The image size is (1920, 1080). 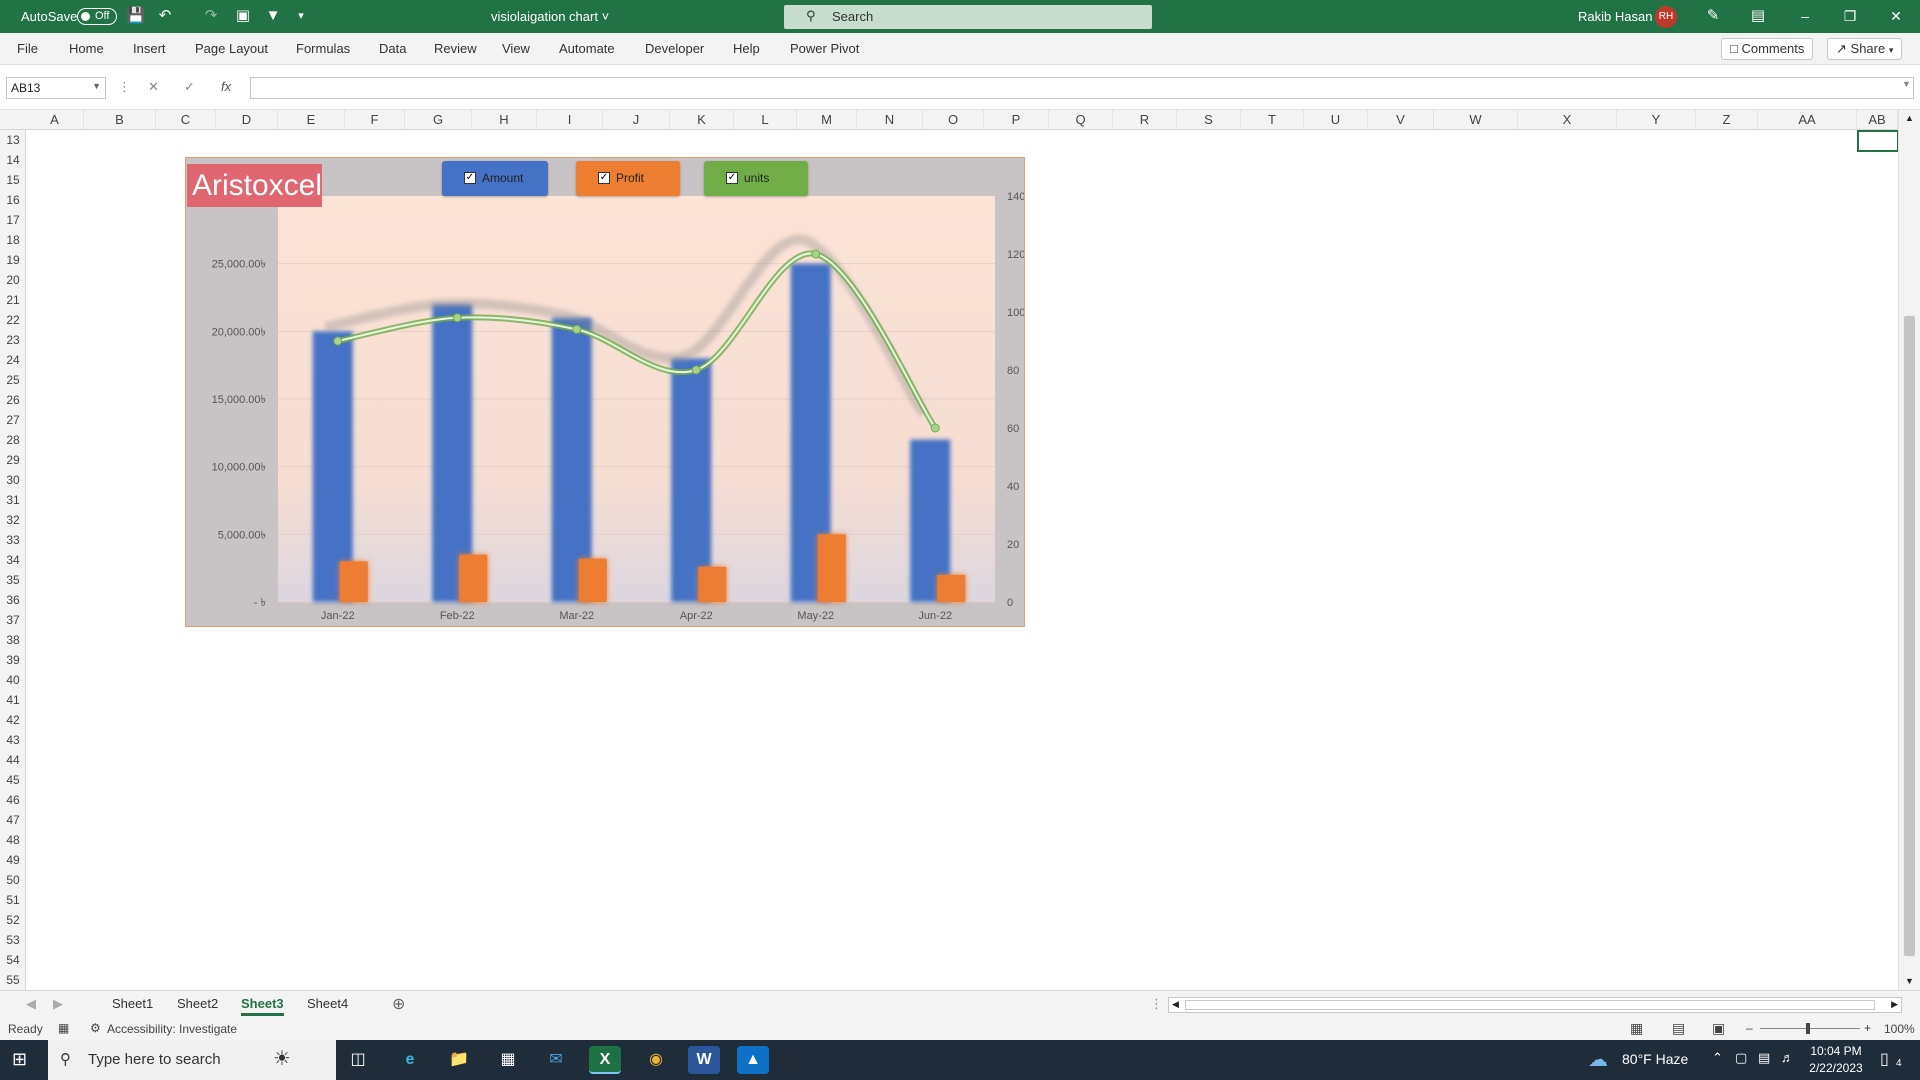 What do you see at coordinates (824, 48) in the screenshot?
I see `tab-power-pivot: Power Pivot` at bounding box center [824, 48].